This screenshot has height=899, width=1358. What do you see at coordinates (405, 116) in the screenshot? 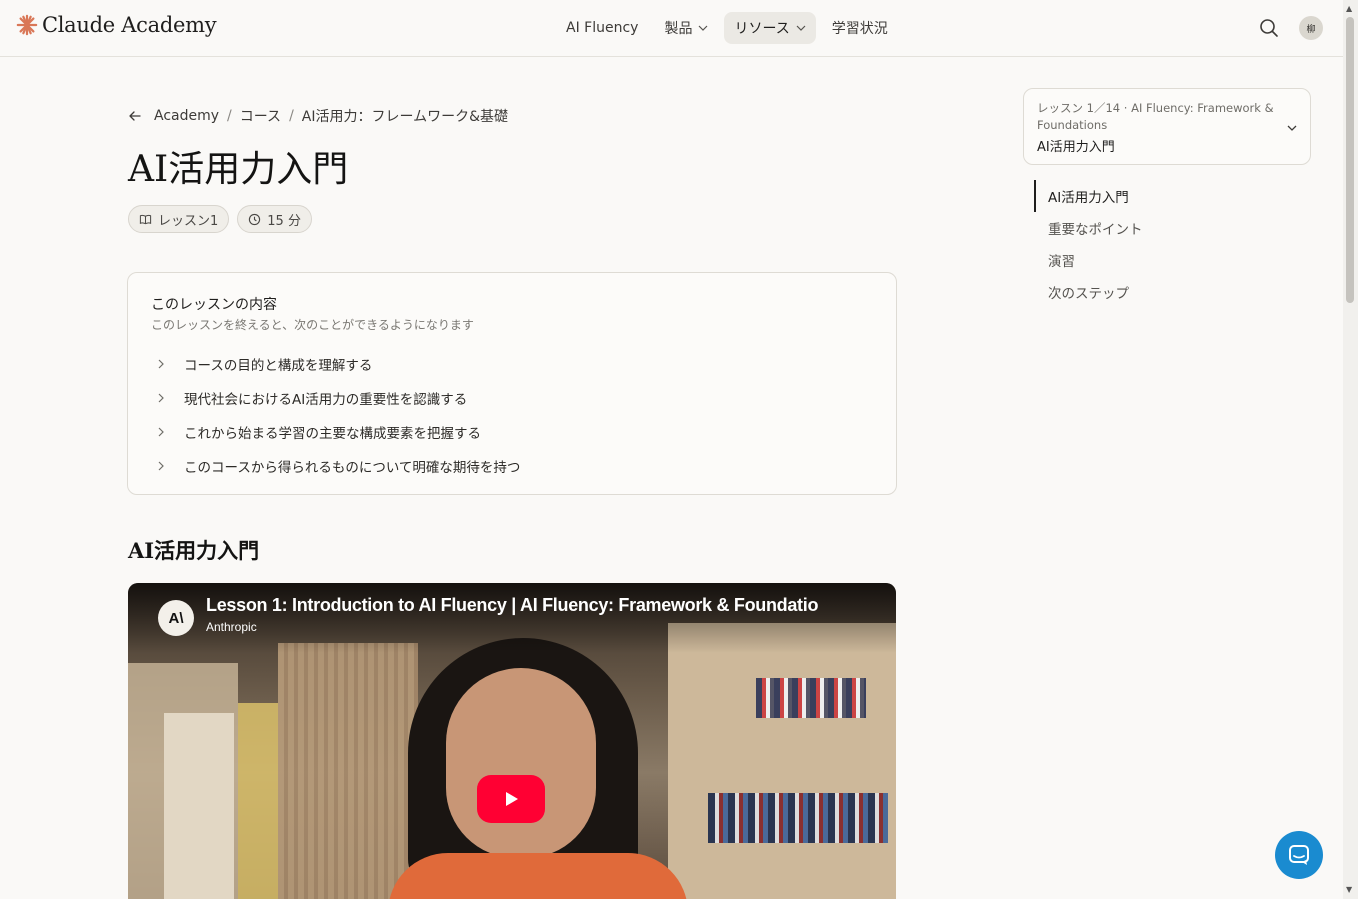
I see `breadcrumb-course: AI活用力：フレームワーク&基礎` at bounding box center [405, 116].